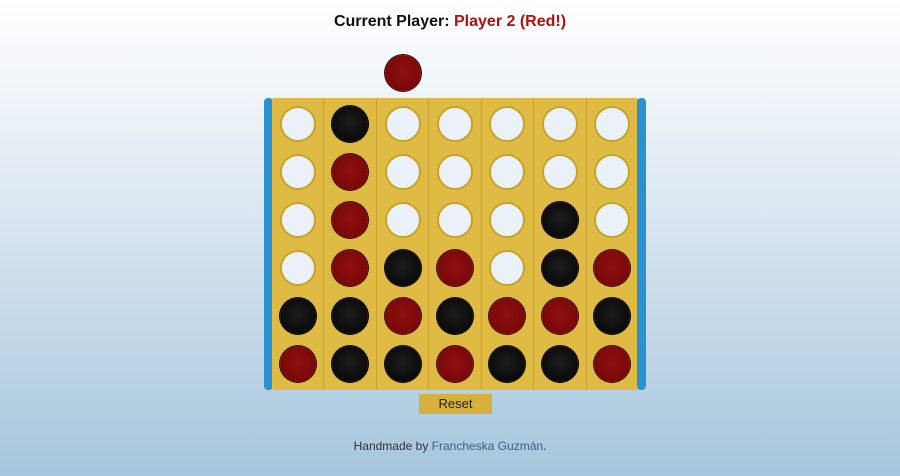 The image size is (900, 476). I want to click on reset-button: Reset, so click(455, 404).